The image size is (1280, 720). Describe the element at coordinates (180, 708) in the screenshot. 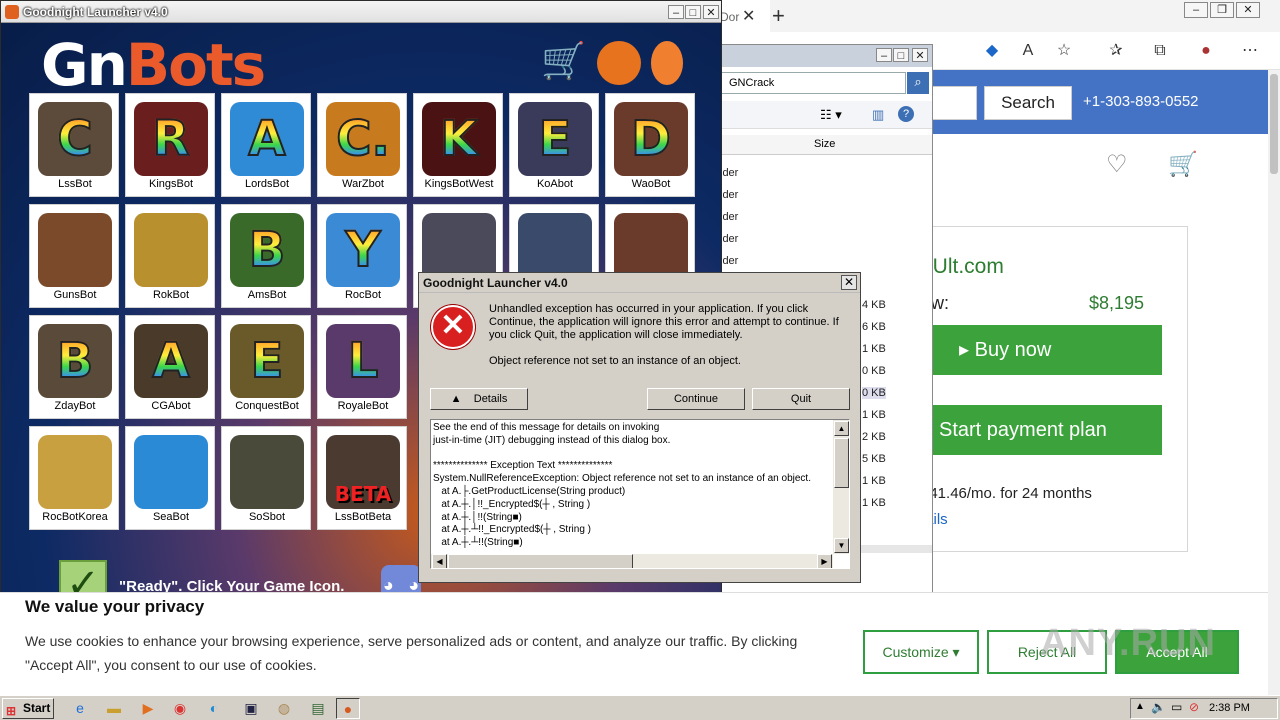

I see `chrome-icon: ◉` at that location.